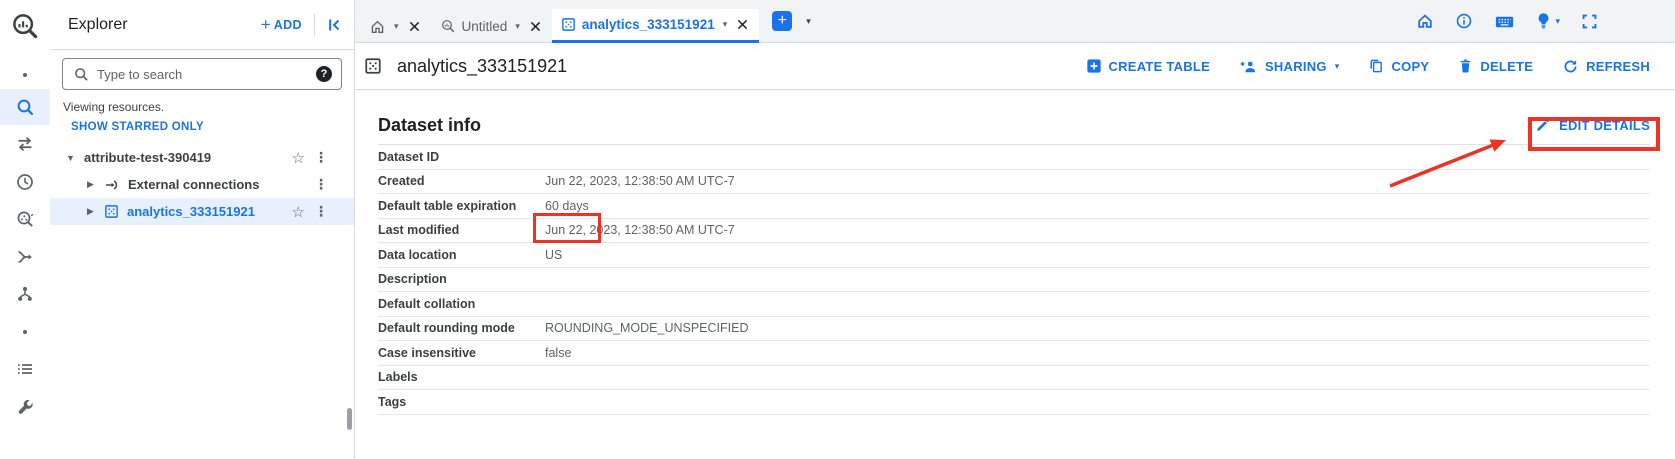 This screenshot has height=459, width=1675. What do you see at coordinates (25, 182) in the screenshot?
I see `rail-history-clock-icon` at bounding box center [25, 182].